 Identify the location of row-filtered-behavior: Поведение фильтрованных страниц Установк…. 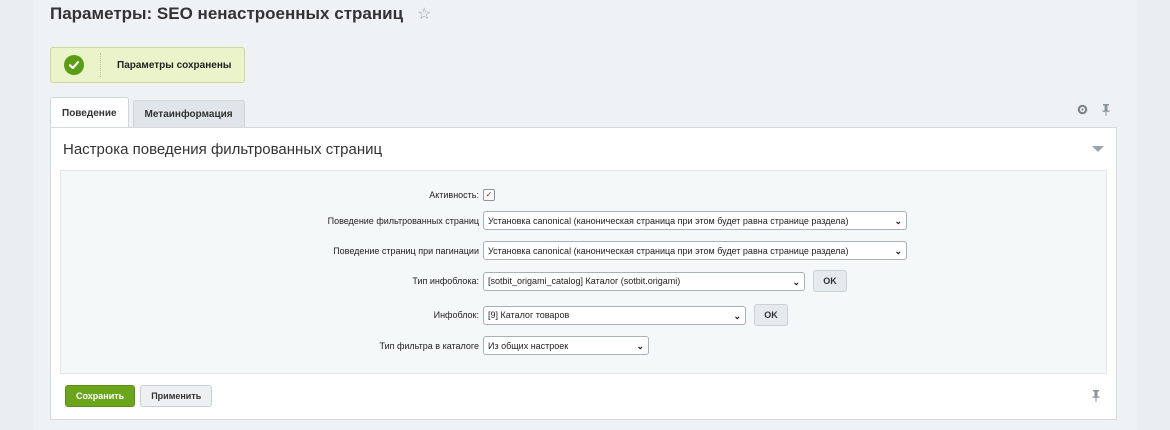
(484, 220).